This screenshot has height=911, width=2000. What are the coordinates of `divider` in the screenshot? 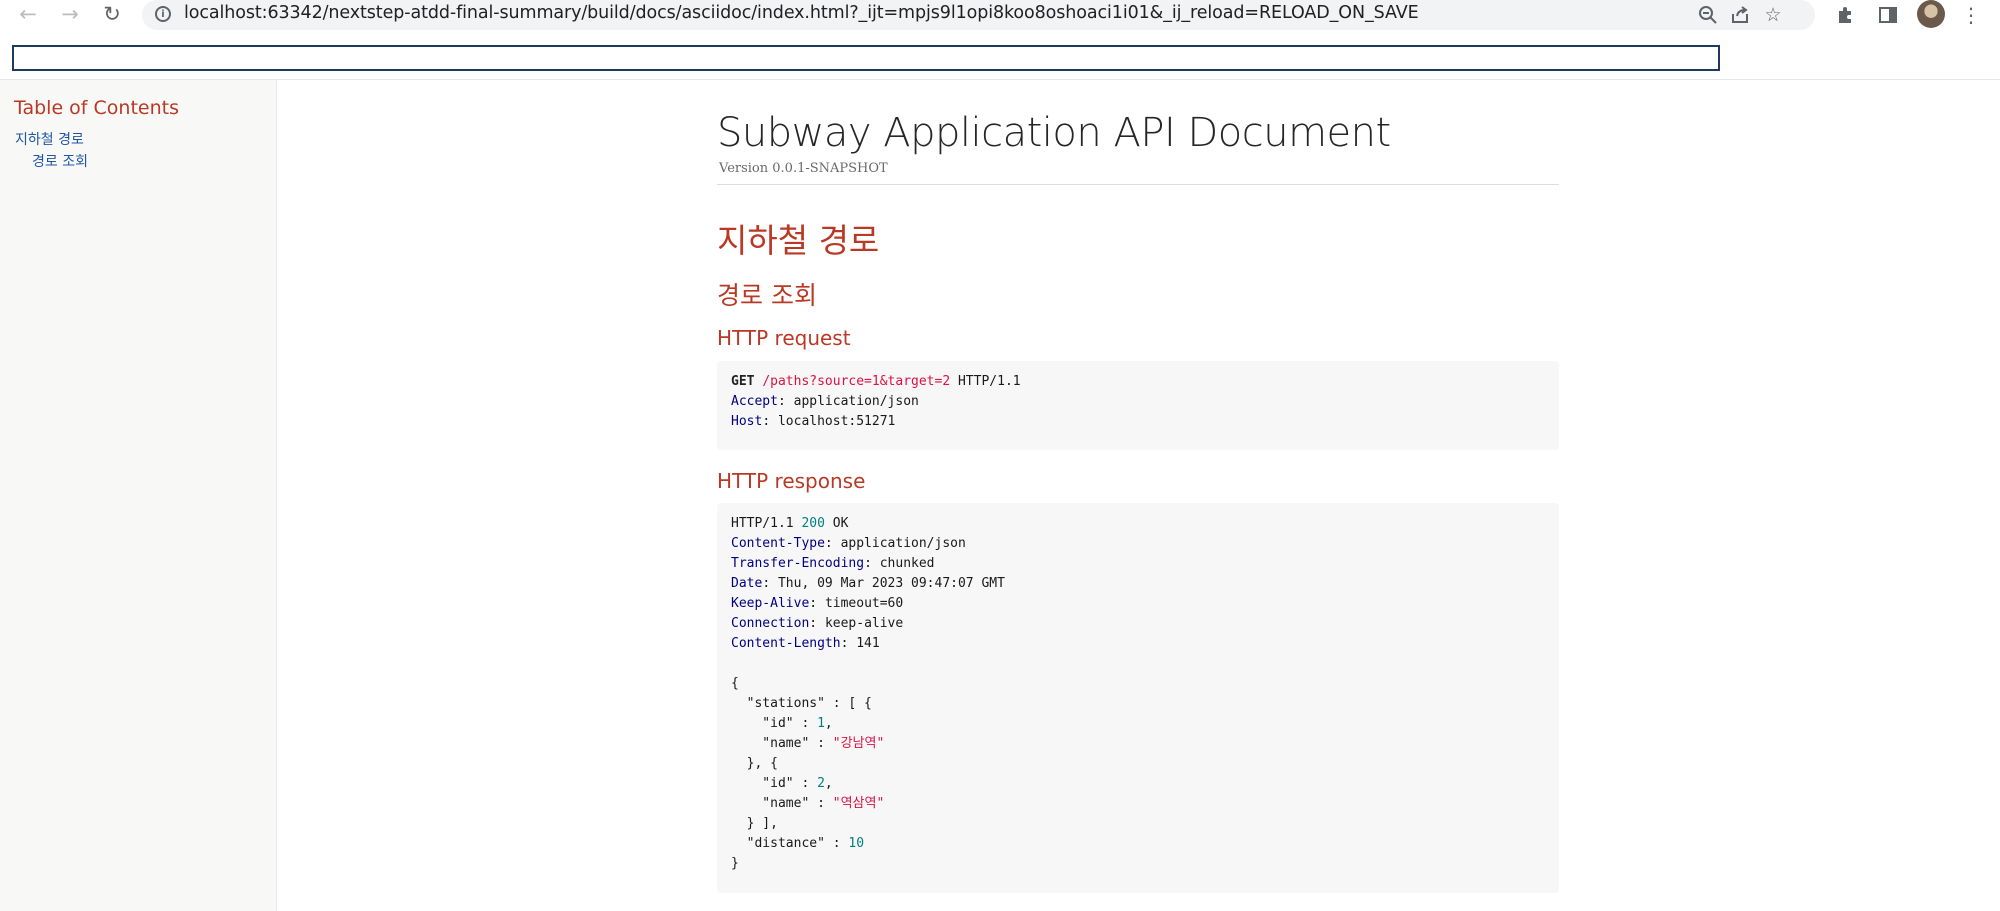 It's located at (1000, 79).